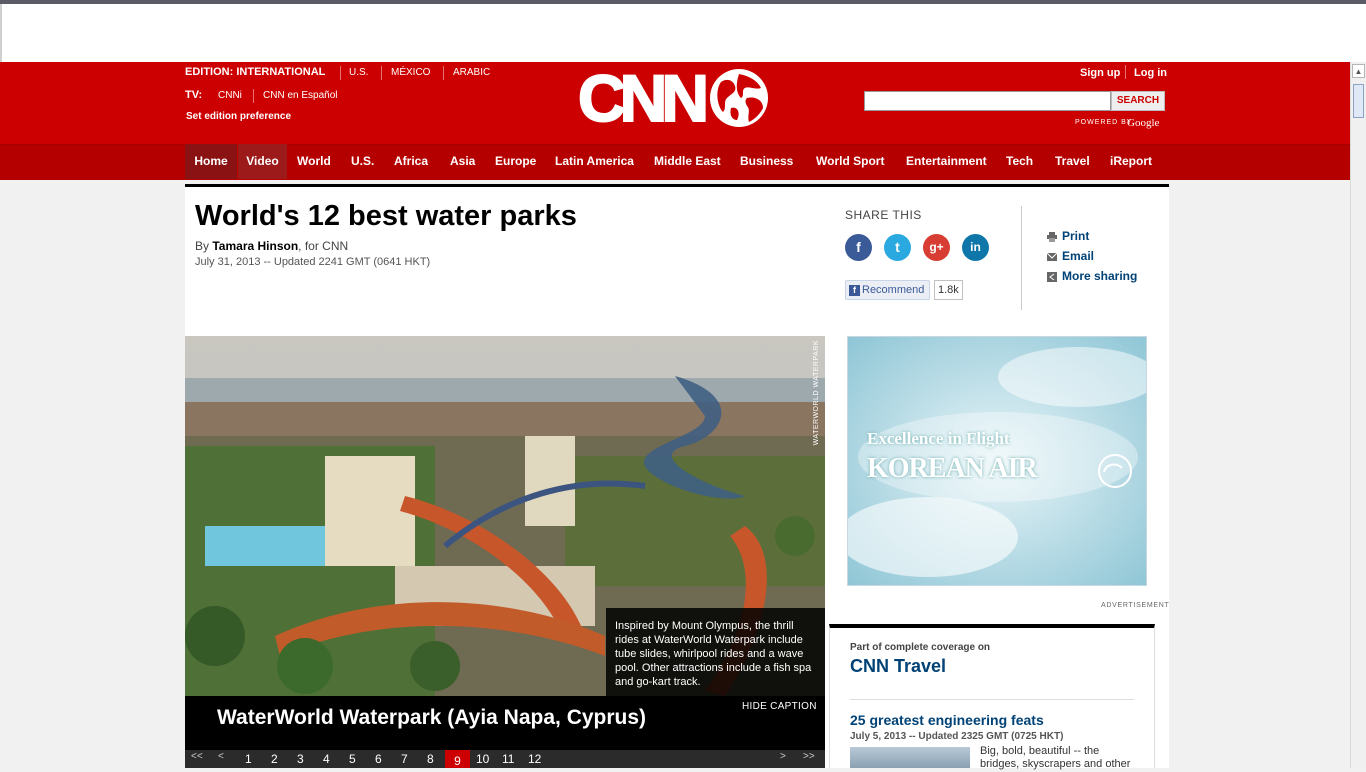 The image size is (1366, 772). What do you see at coordinates (898, 666) in the screenshot?
I see `coverage-title-link: CNN Travel` at bounding box center [898, 666].